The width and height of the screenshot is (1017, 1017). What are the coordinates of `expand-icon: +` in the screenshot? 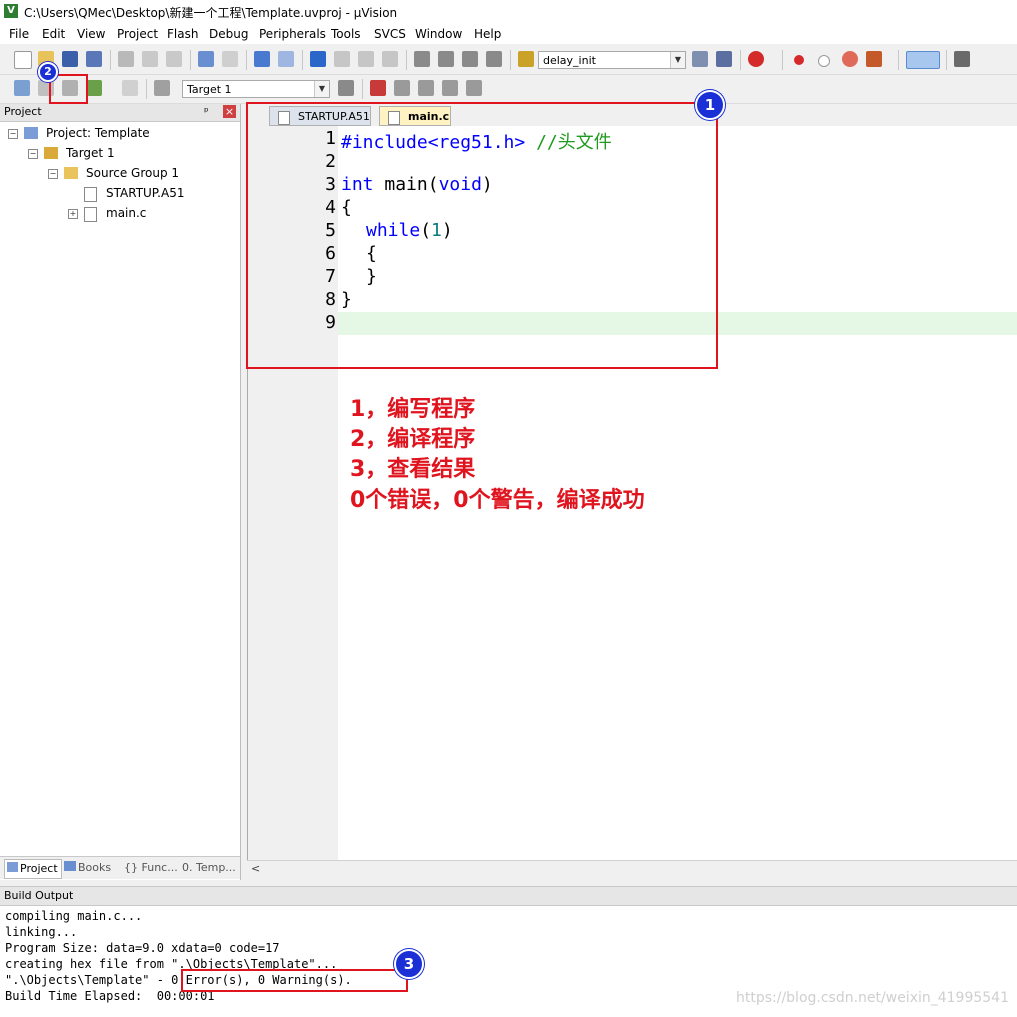 It's located at (73, 214).